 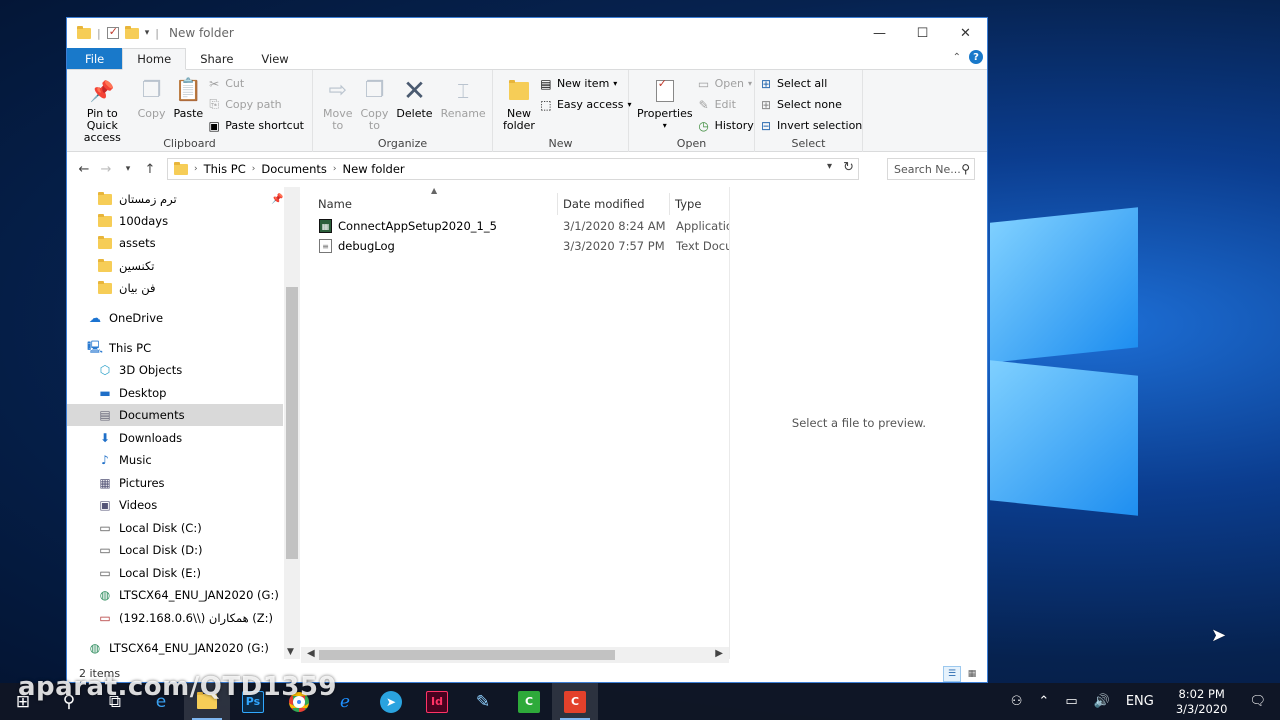 What do you see at coordinates (727, 104) in the screenshot?
I see `edit-button: ✎ Edit` at bounding box center [727, 104].